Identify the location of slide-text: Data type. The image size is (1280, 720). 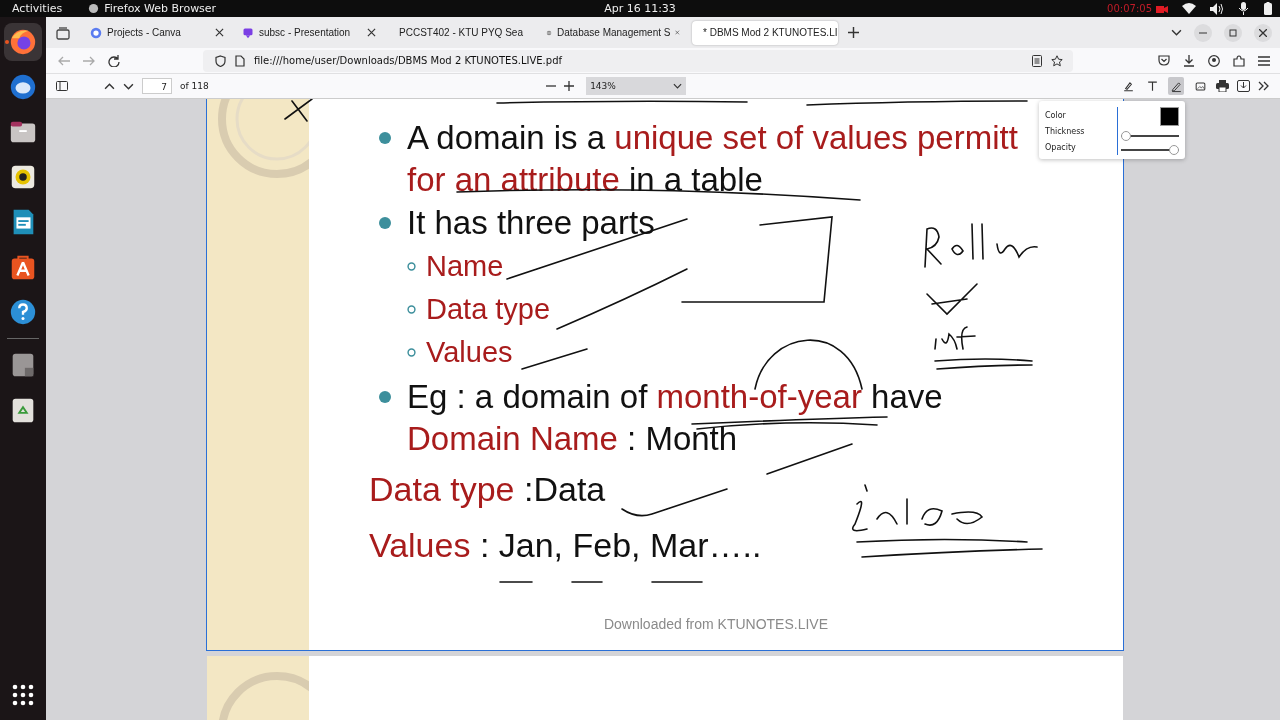
(488, 309).